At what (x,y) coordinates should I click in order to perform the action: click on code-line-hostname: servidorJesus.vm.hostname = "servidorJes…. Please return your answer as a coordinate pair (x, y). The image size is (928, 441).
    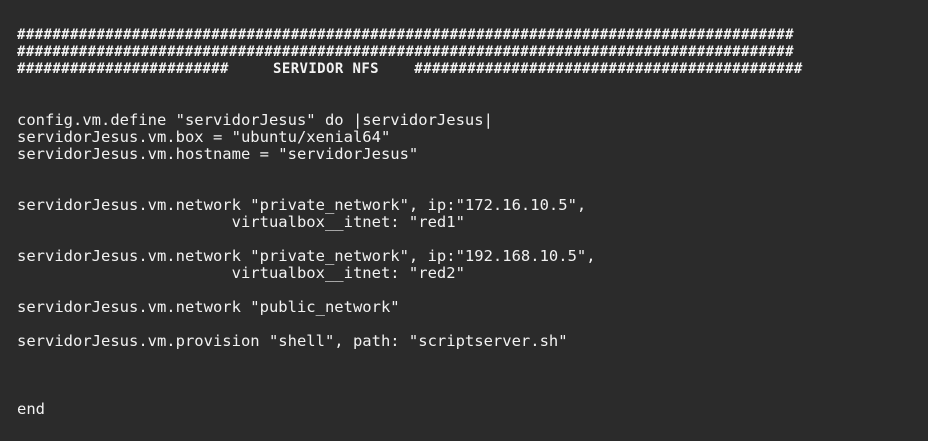
    Looking at the image, I should click on (218, 154).